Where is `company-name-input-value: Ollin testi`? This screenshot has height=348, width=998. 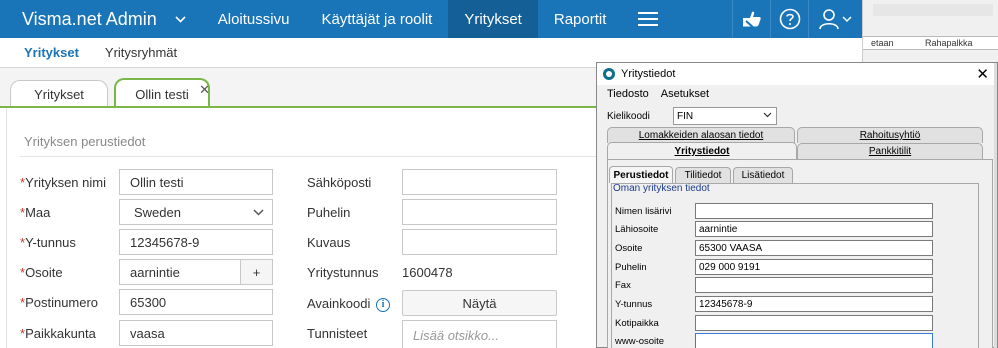 company-name-input-value: Ollin testi is located at coordinates (157, 182).